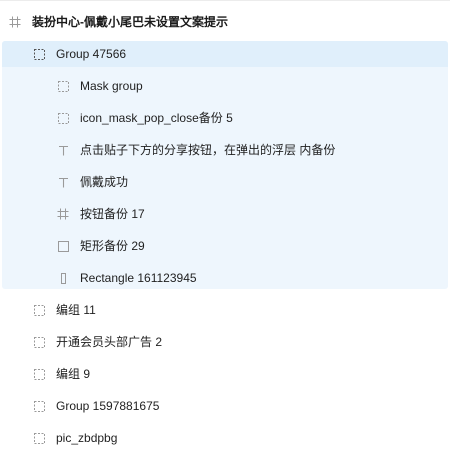 The width and height of the screenshot is (450, 459). I want to click on layer-row-root-frame: 装扮中心-佩戴小尾巴未设置文案提示, so click(225, 22).